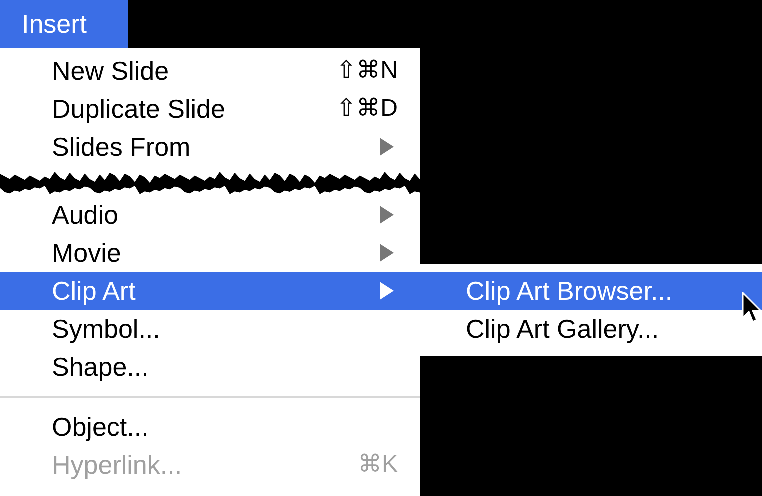  Describe the element at coordinates (210, 109) in the screenshot. I see `menu-item: Duplicate Slide ⇧⌘D` at that location.